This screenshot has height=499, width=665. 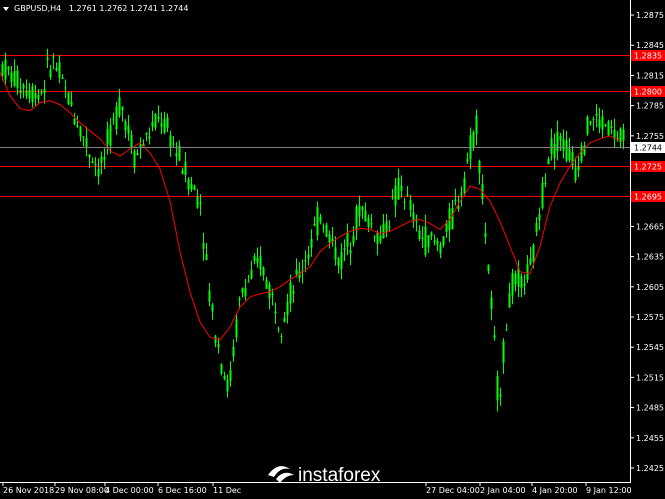 What do you see at coordinates (650, 408) in the screenshot?
I see `price-tick-label: 1.2485` at bounding box center [650, 408].